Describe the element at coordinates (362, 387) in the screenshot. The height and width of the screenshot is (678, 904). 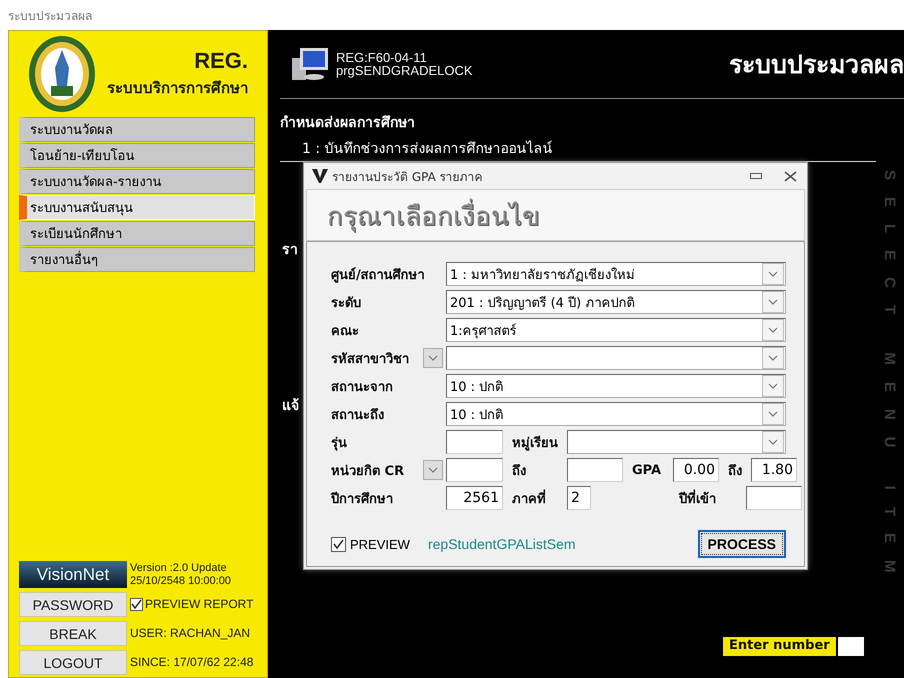
I see `field-label: สถานะจาก` at that location.